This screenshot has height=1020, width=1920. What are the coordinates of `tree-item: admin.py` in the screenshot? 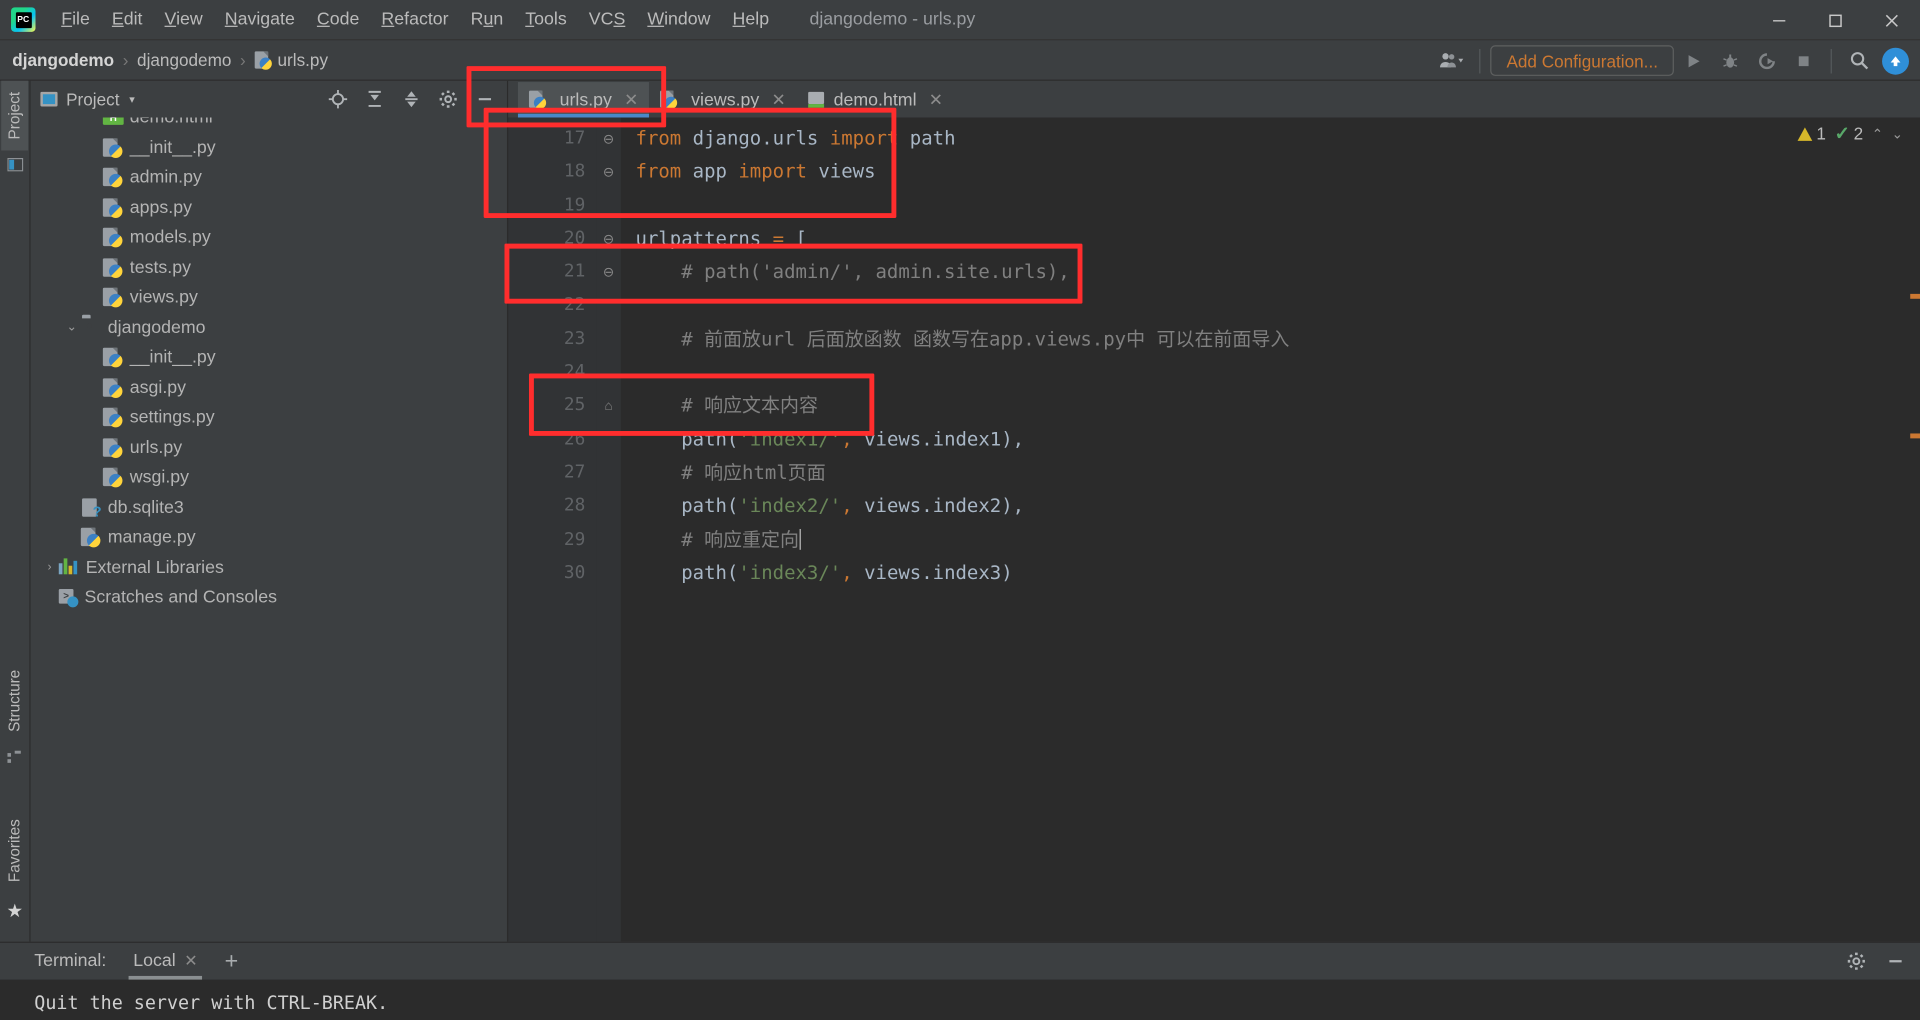 It's located at (269, 178).